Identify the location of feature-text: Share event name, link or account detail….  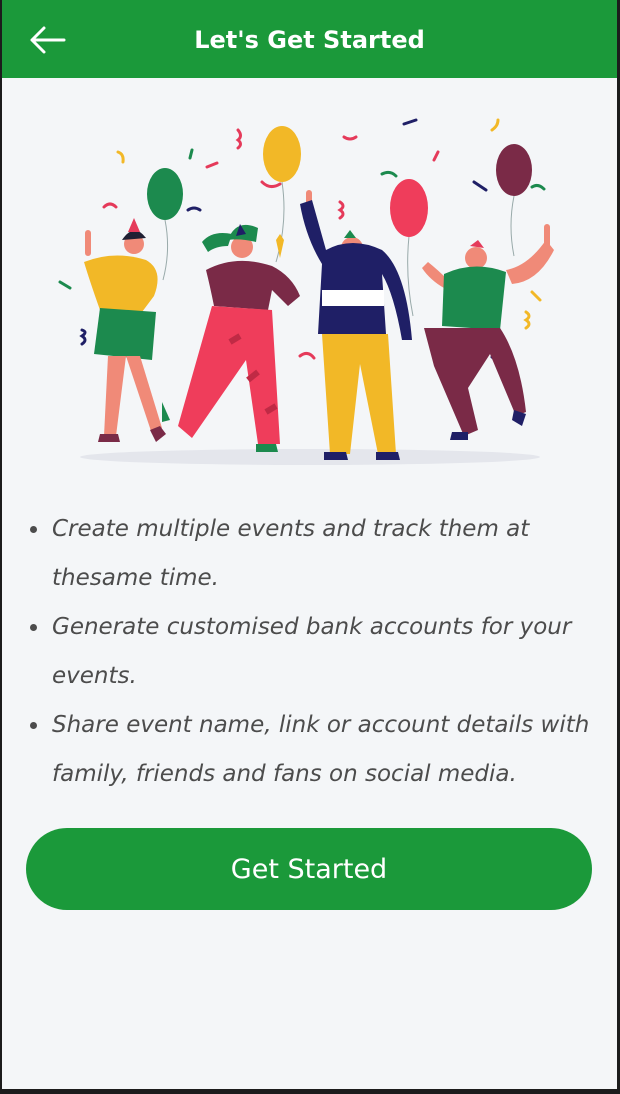
(321, 749).